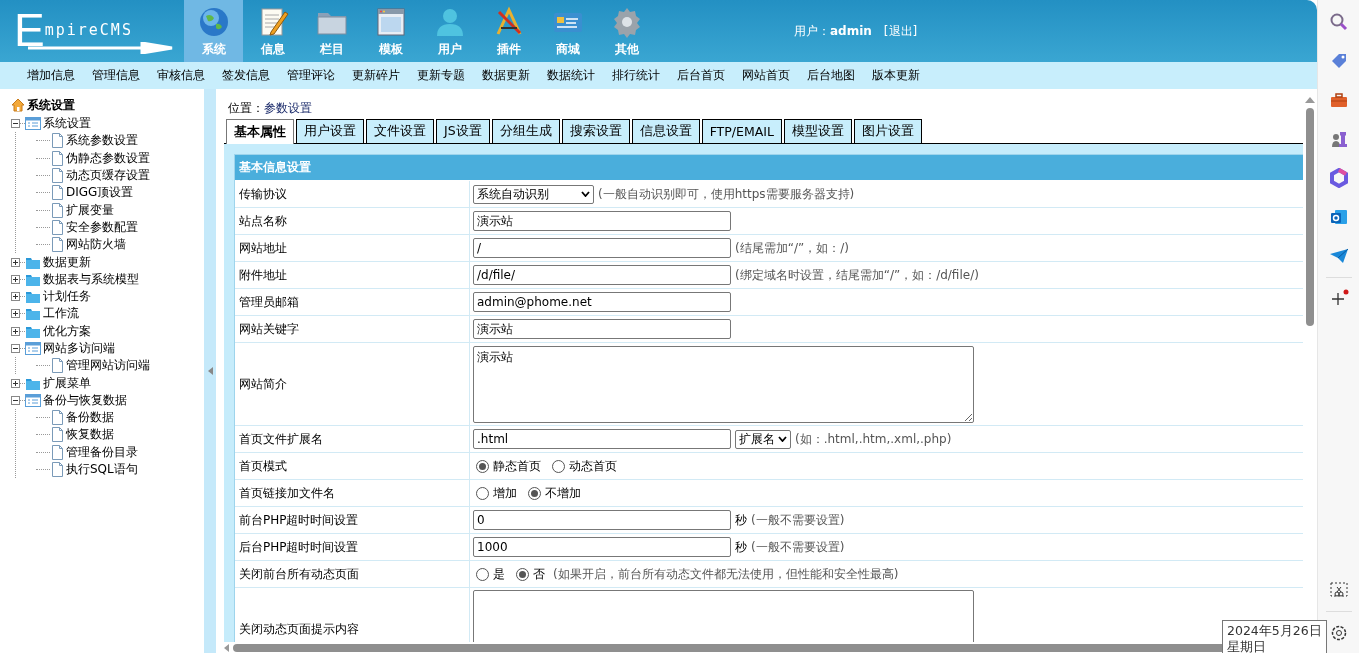 The width and height of the screenshot is (1359, 653). Describe the element at coordinates (67, 297) in the screenshot. I see `tree-item: 计划任务` at that location.